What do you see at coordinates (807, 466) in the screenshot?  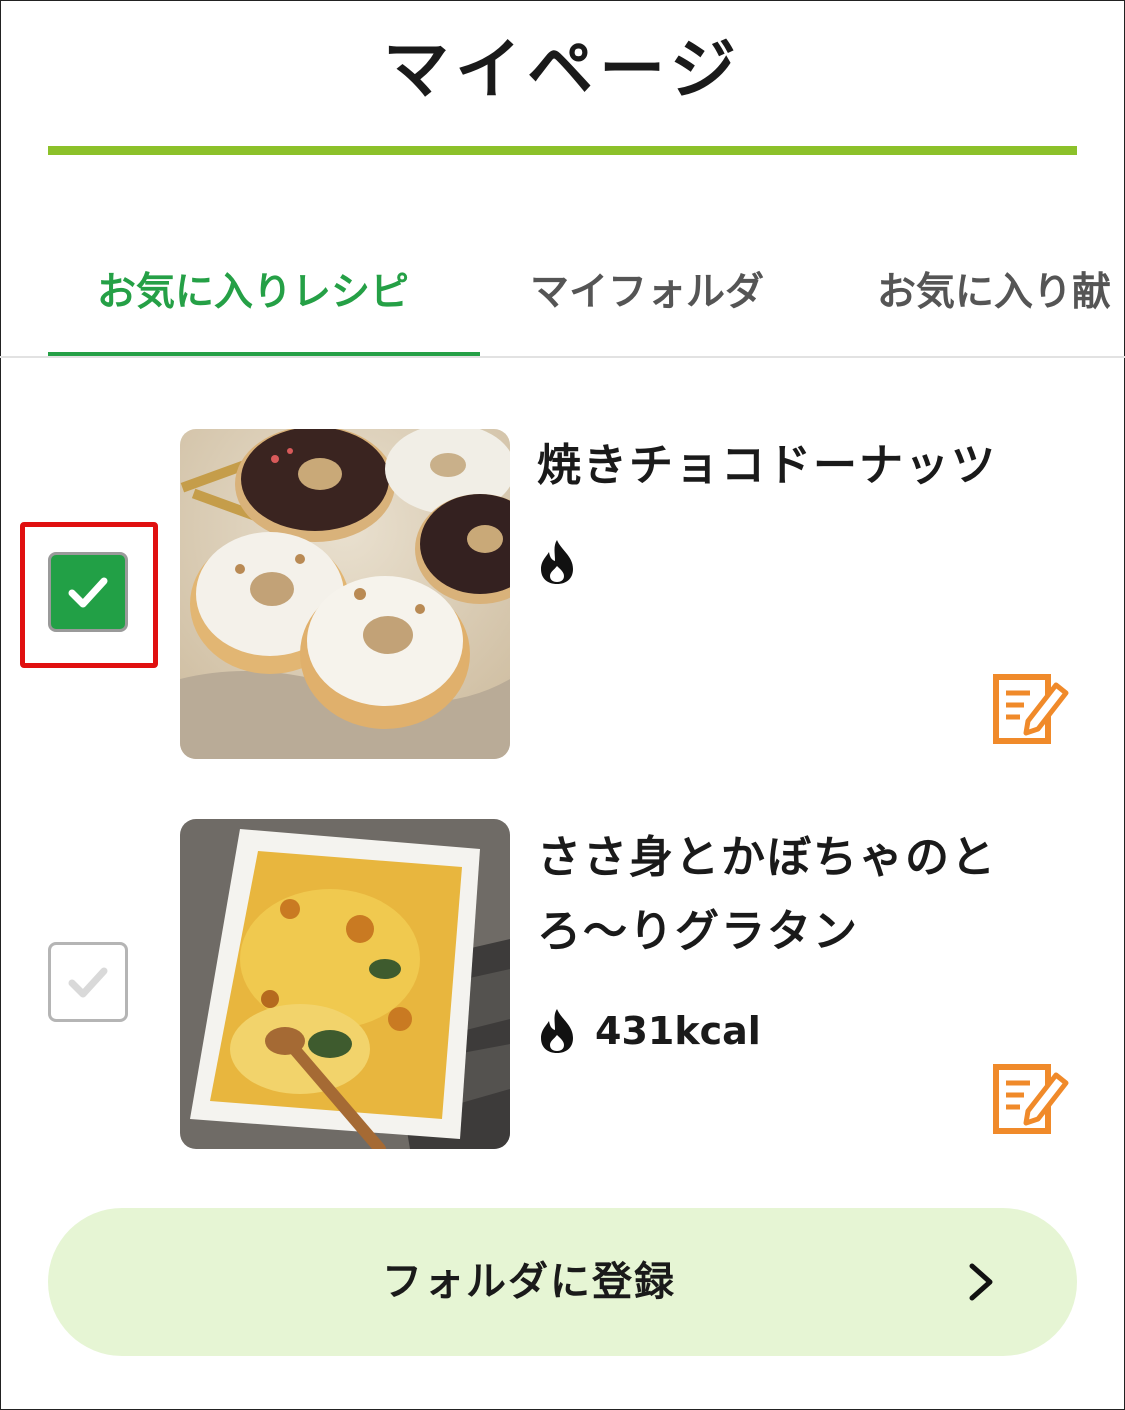 I see `recipe-title: 焼きチョコドーナッツ` at bounding box center [807, 466].